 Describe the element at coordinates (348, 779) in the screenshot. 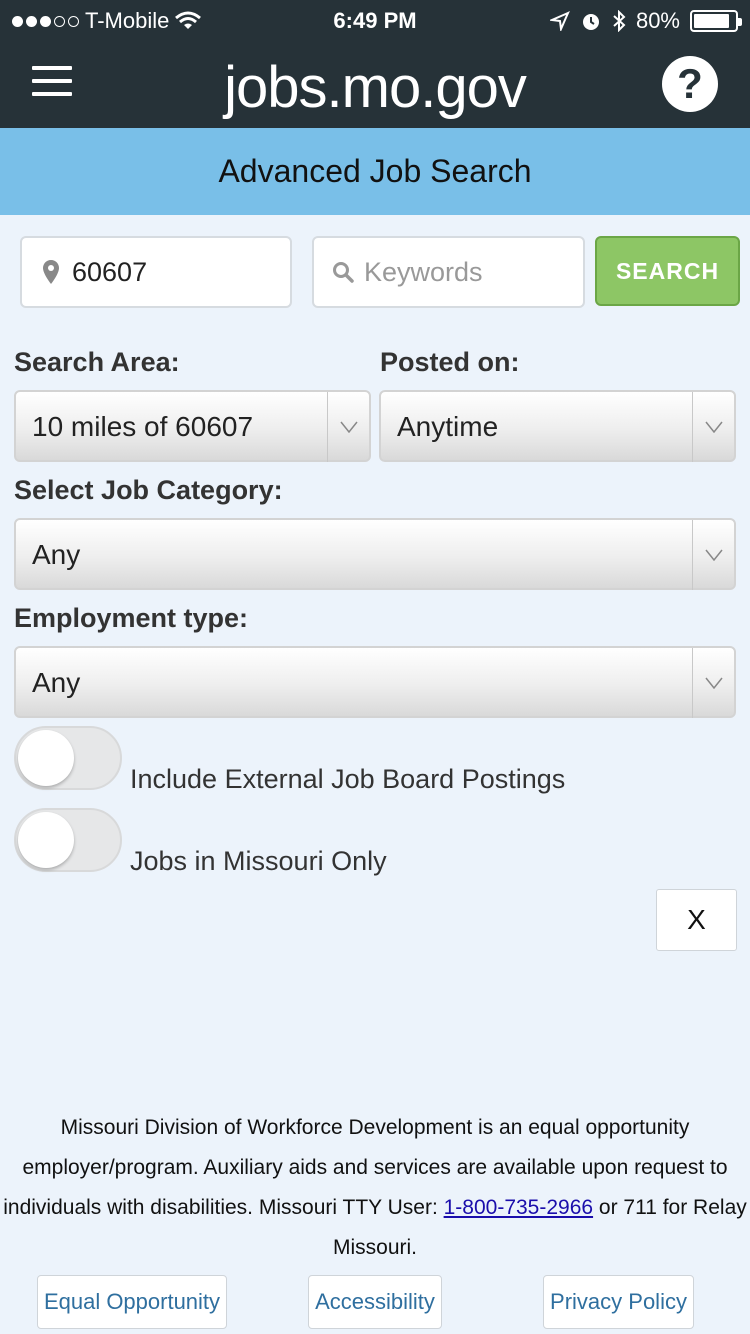

I see `external-postings-label: Include External Job Board Postings` at that location.